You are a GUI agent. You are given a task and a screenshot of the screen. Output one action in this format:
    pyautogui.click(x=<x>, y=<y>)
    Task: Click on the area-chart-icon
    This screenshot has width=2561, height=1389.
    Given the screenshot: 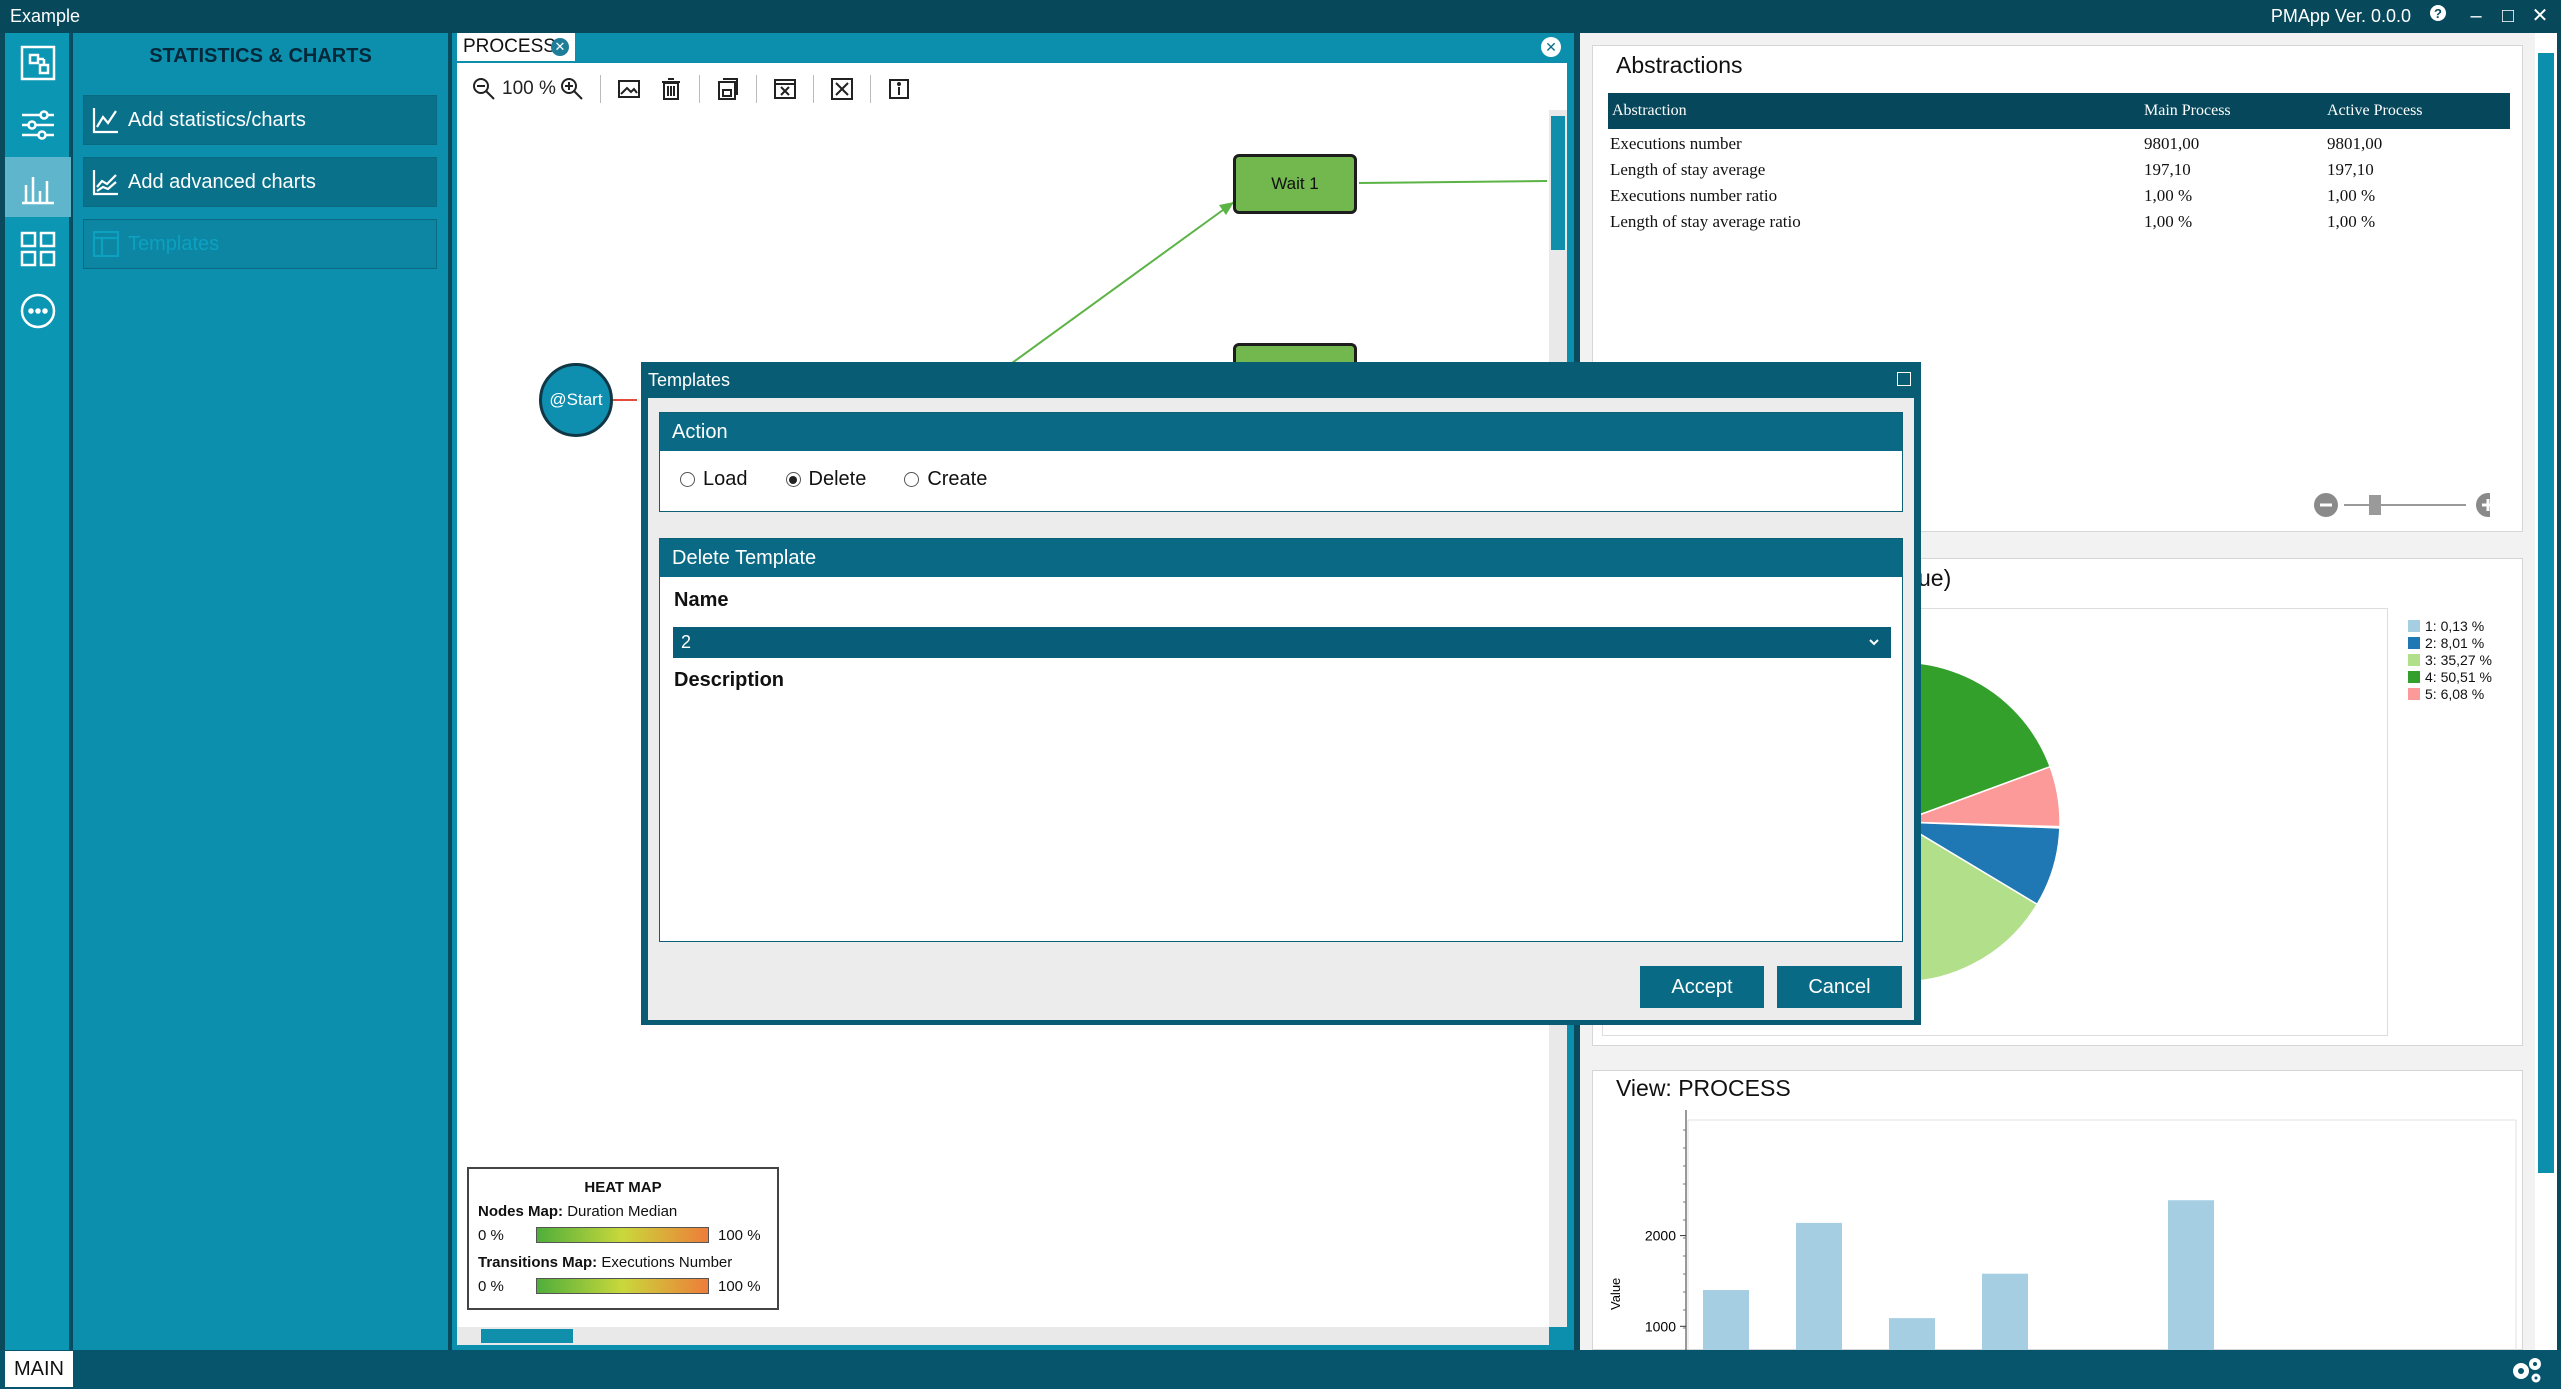 What is the action you would take?
    pyautogui.click(x=106, y=182)
    